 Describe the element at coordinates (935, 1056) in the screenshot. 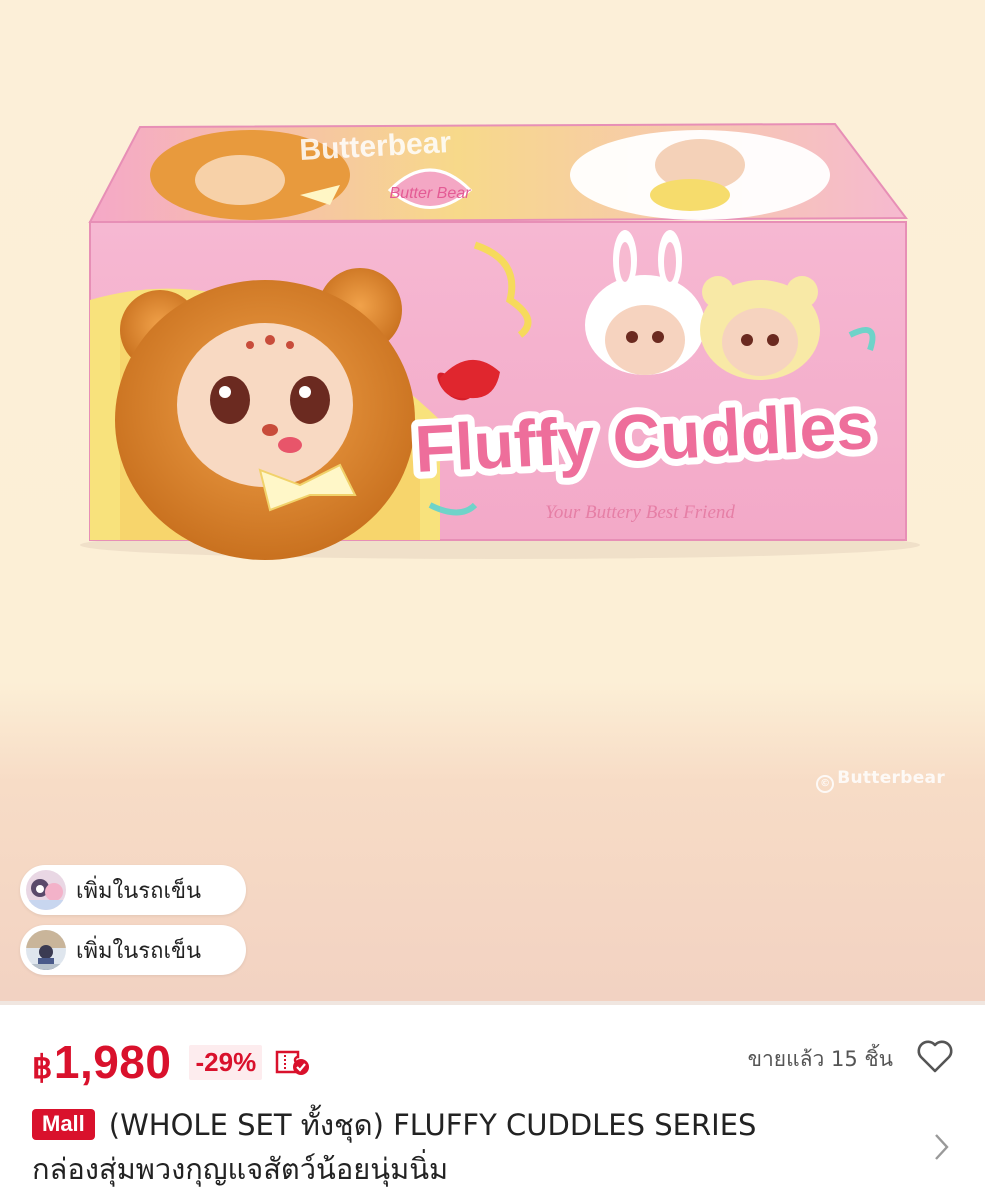

I see `heart-icon` at that location.